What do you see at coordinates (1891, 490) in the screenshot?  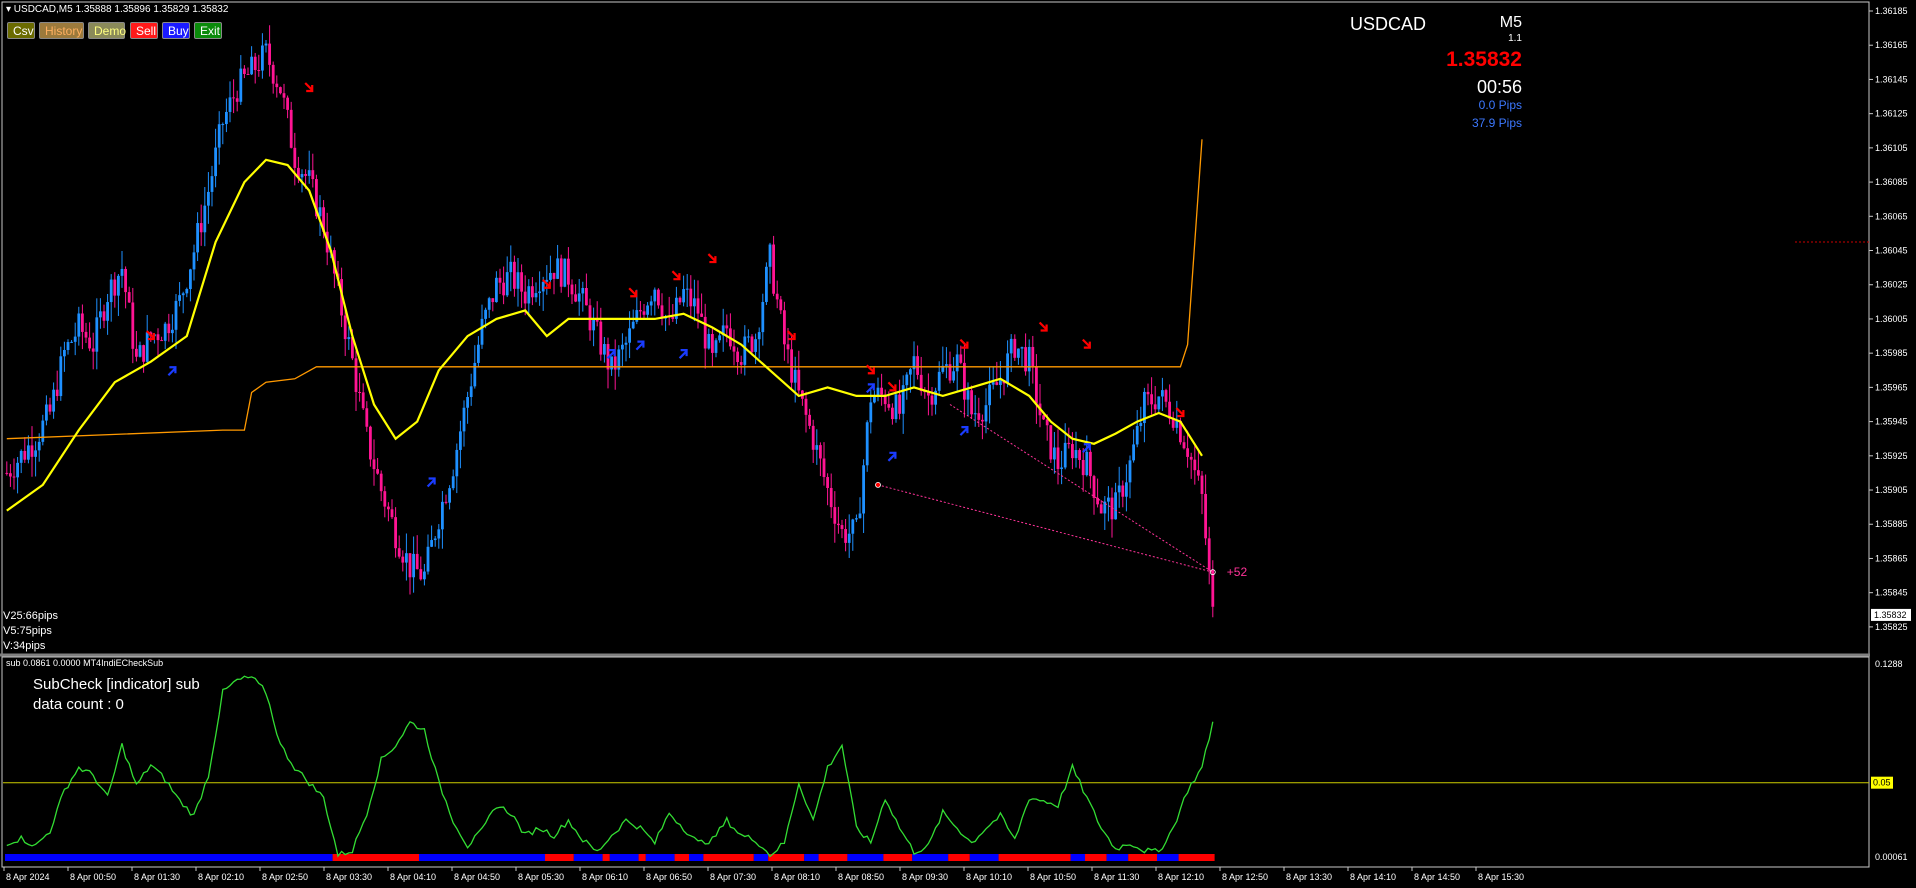 I see `y-tick-label: 1.35905` at bounding box center [1891, 490].